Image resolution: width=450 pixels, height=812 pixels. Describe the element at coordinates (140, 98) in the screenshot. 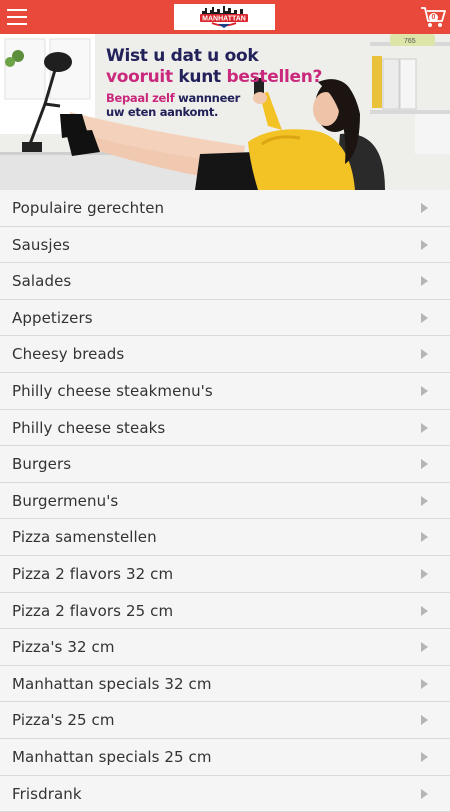

I see `banner-highlight-bepaal-zelf: Bepaal zelf` at that location.